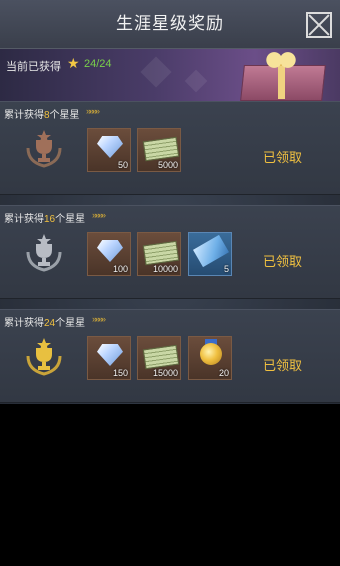 The width and height of the screenshot is (340, 566). Describe the element at coordinates (73, 63) in the screenshot. I see `star-icon: ★` at that location.